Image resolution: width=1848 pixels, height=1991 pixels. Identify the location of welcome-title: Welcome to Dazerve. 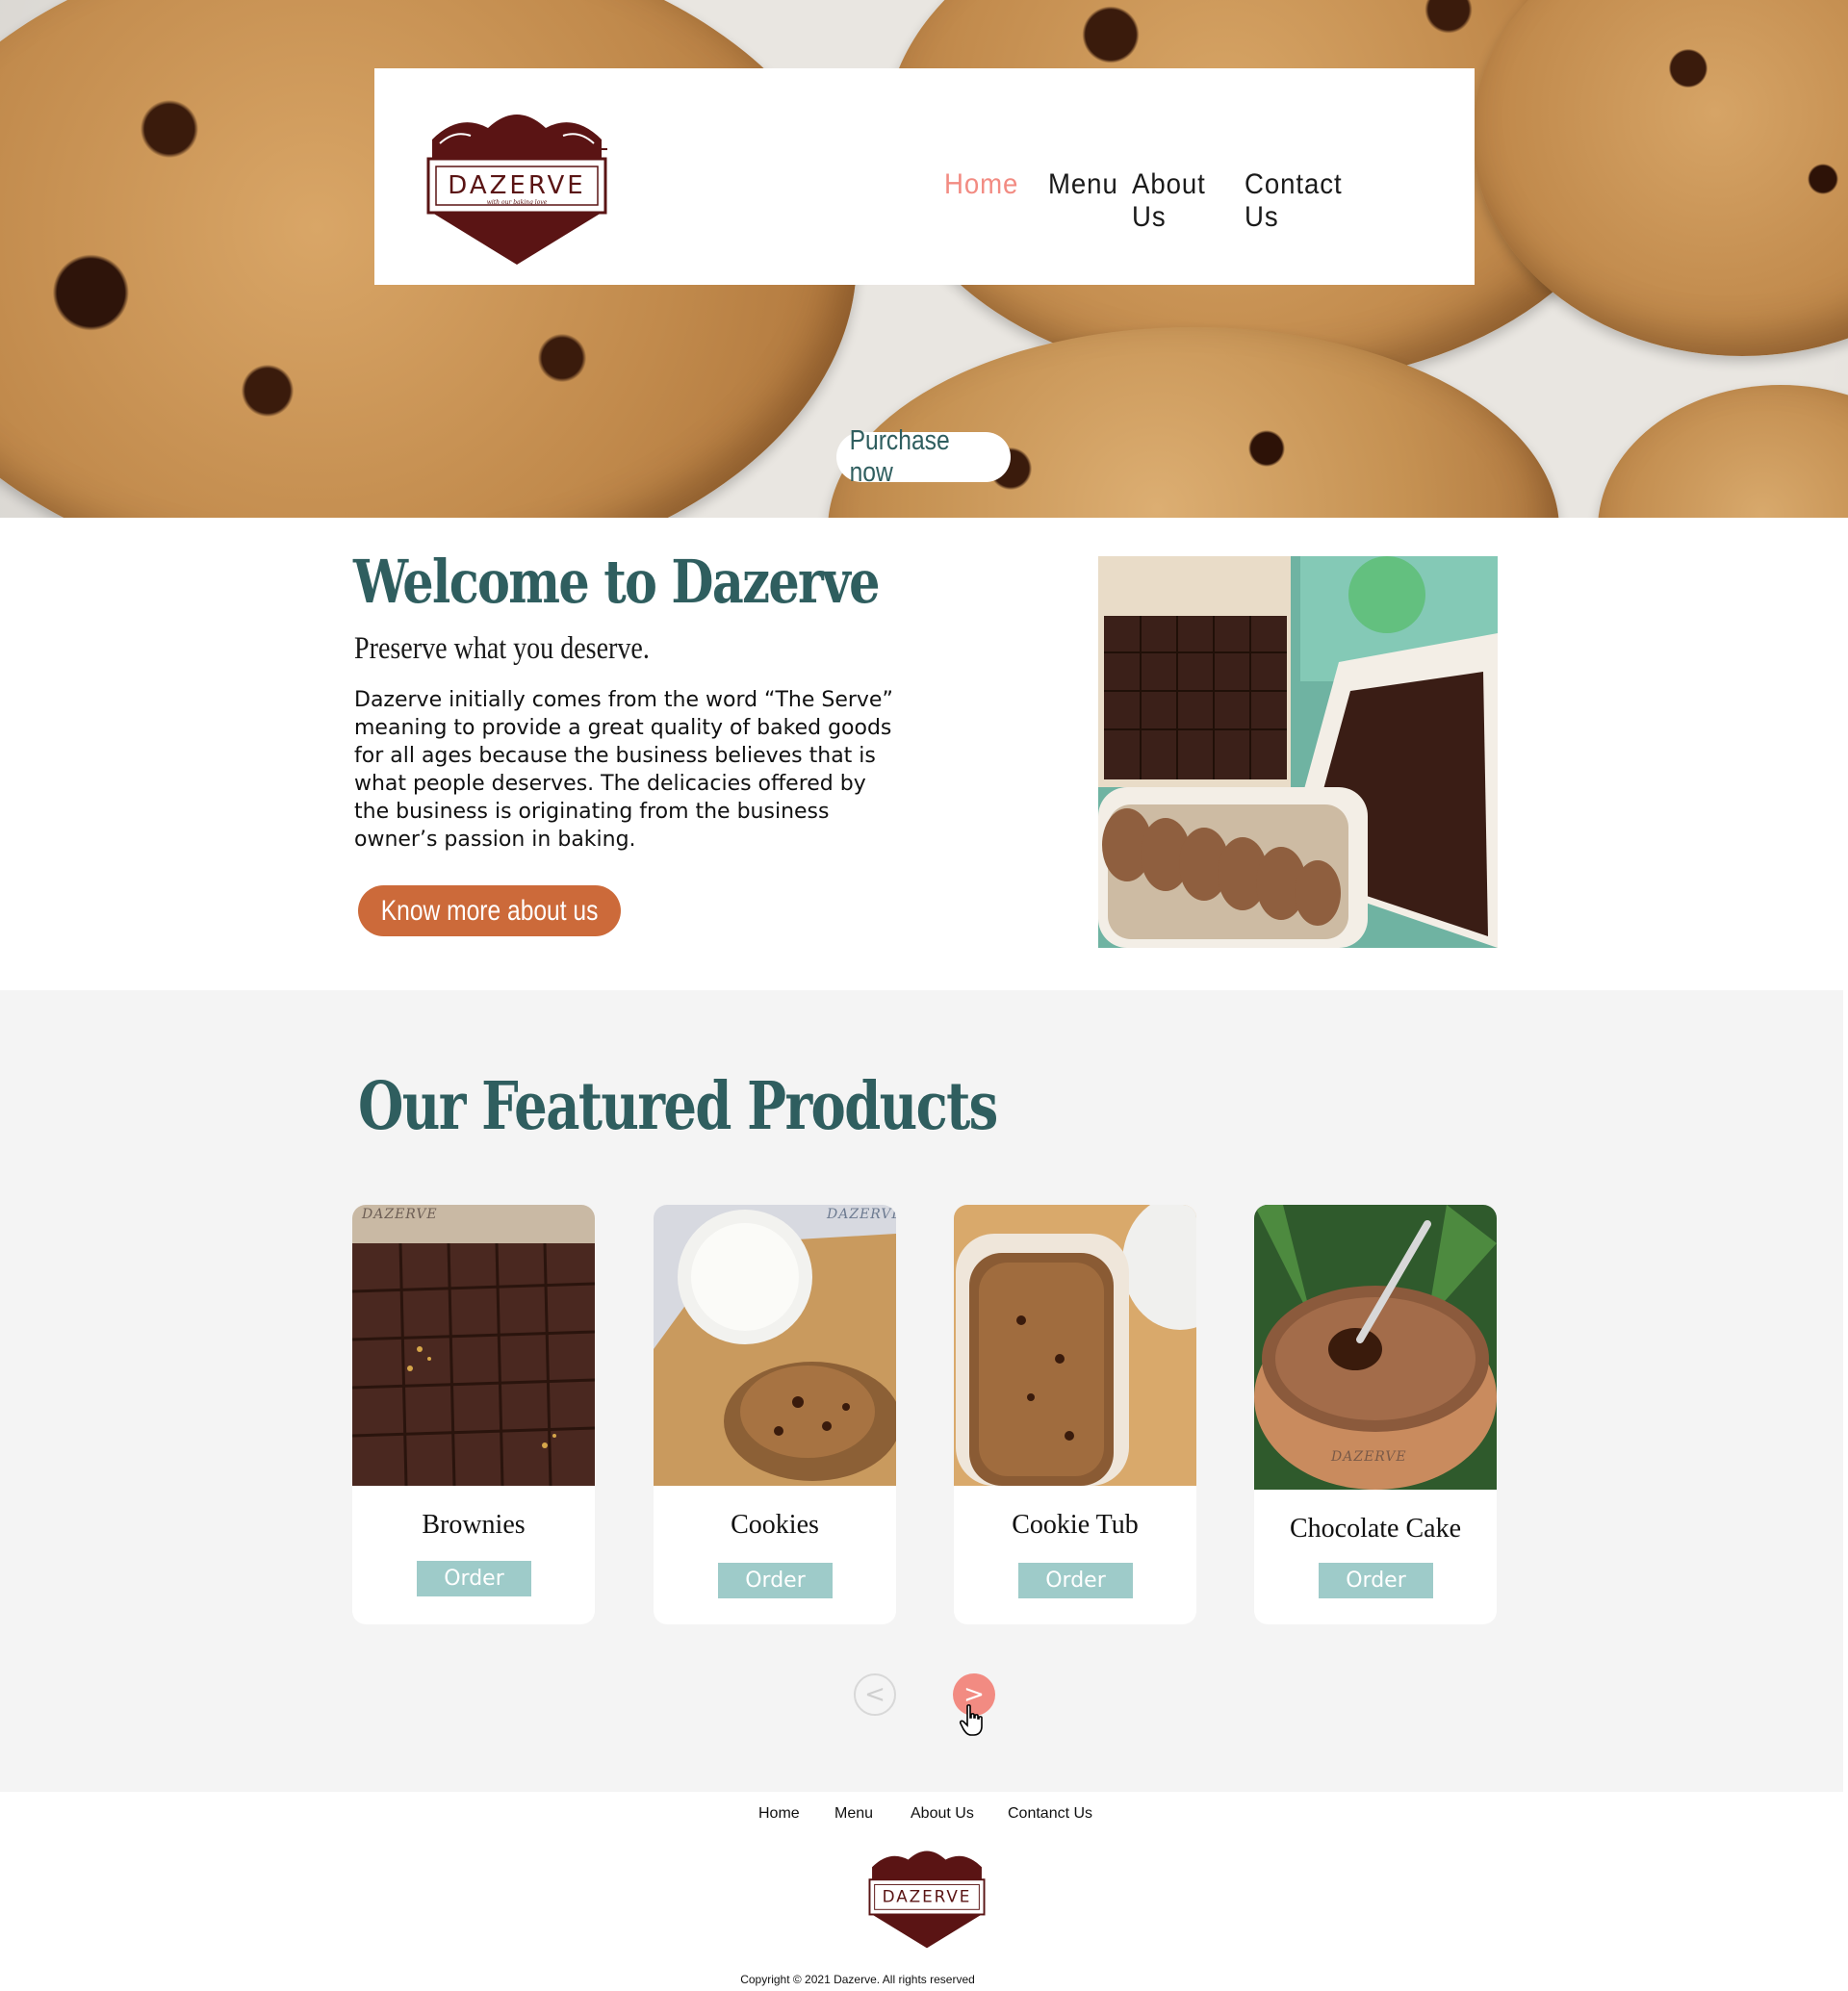
(616, 582).